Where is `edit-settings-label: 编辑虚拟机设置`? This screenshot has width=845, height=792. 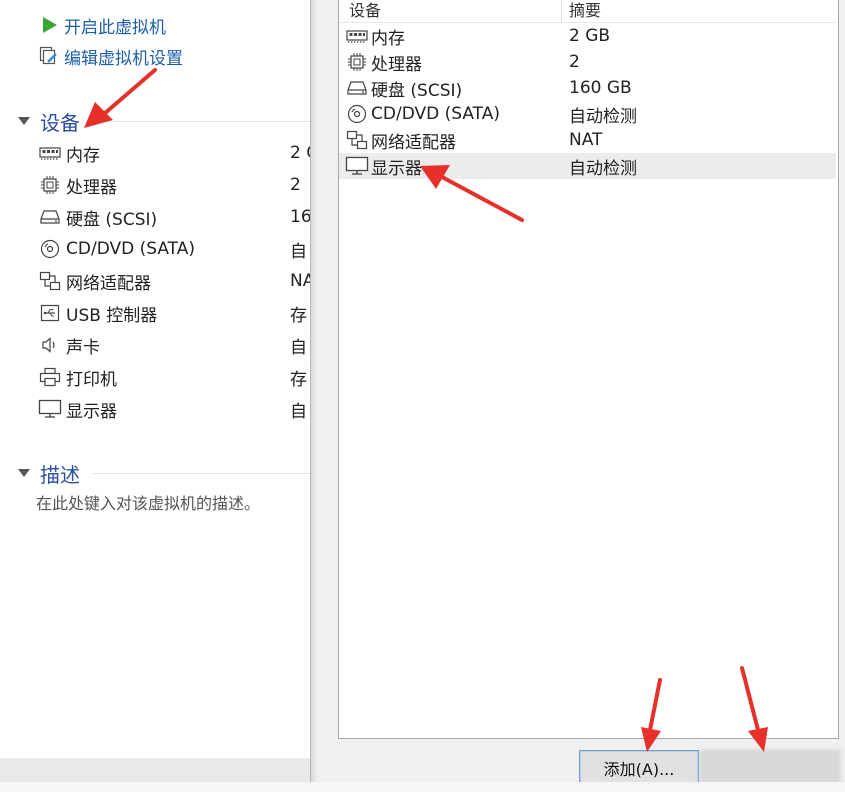
edit-settings-label: 编辑虚拟机设置 is located at coordinates (123, 58).